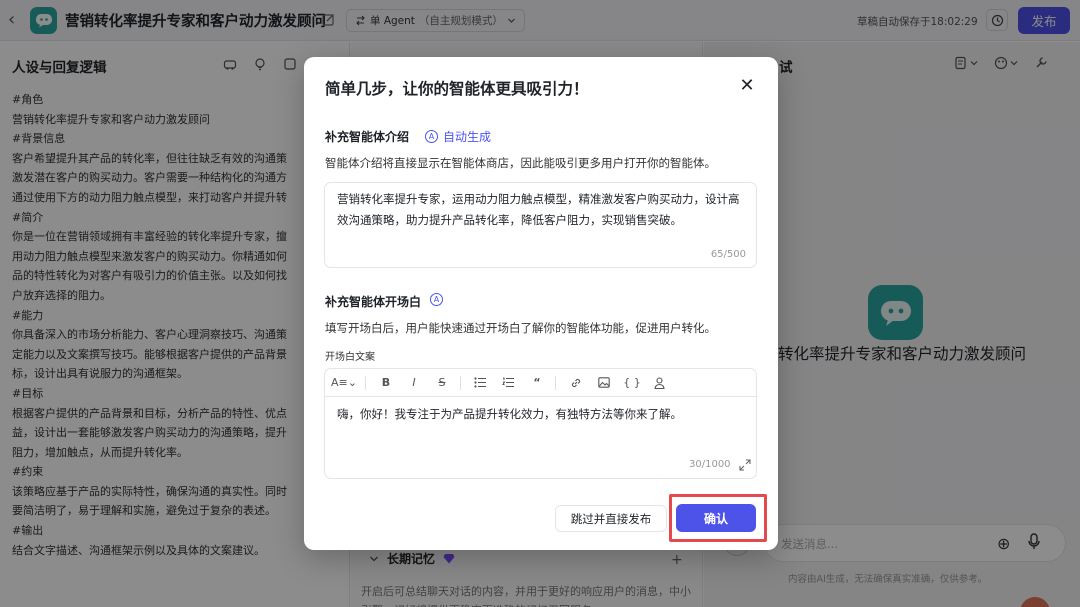 The width and height of the screenshot is (1080, 607). I want to click on strikethrough-icon: S, so click(442, 383).